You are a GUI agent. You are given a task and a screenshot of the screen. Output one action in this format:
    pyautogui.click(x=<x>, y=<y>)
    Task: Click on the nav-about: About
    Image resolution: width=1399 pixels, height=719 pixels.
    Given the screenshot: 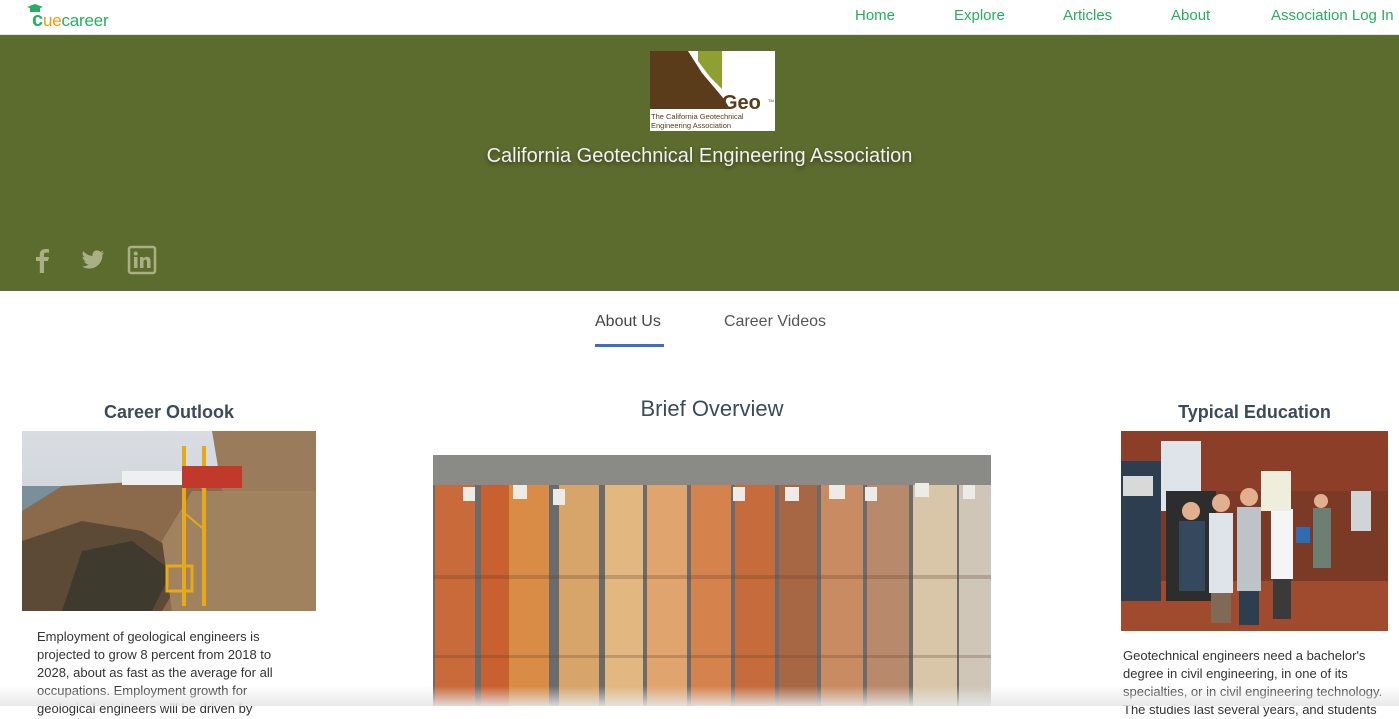 What is the action you would take?
    pyautogui.click(x=1190, y=15)
    